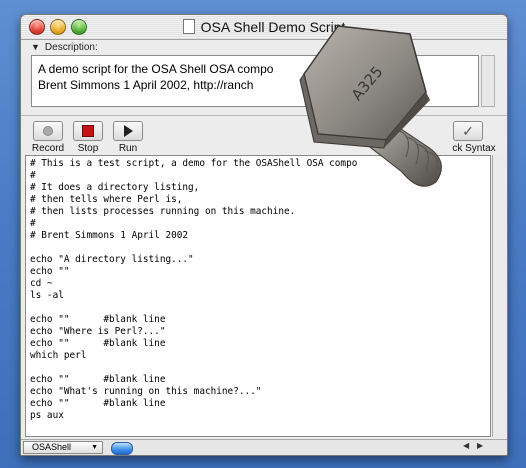  I want to click on stop-icon, so click(88, 131).